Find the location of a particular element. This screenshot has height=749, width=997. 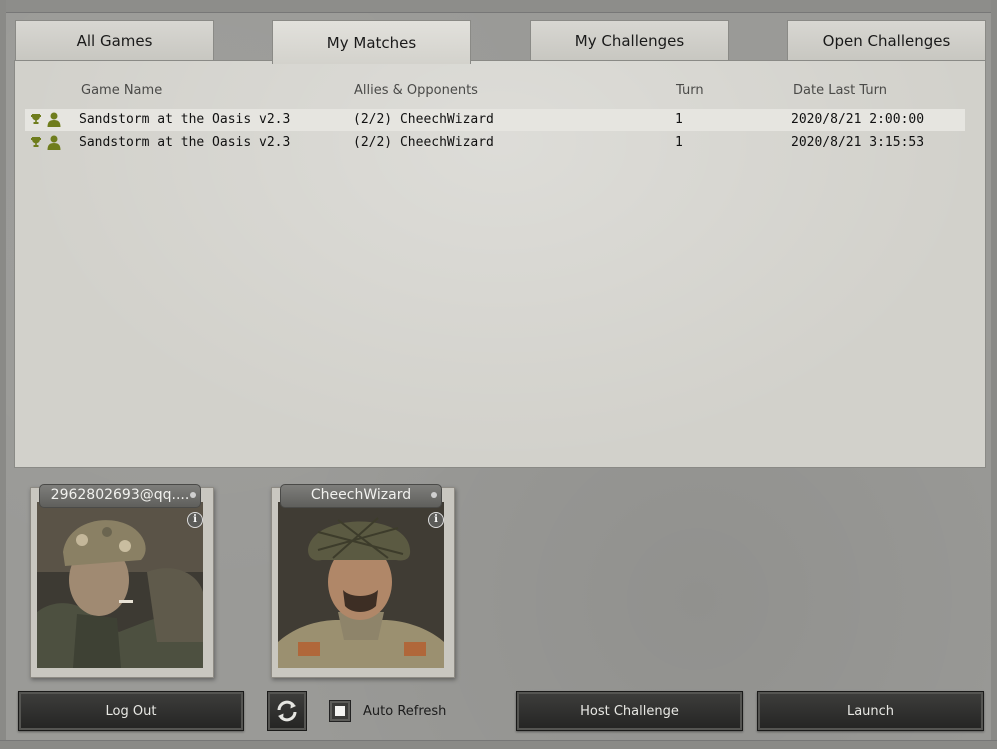

cell-date: 2020/8/21 3:15:53 is located at coordinates (858, 142).